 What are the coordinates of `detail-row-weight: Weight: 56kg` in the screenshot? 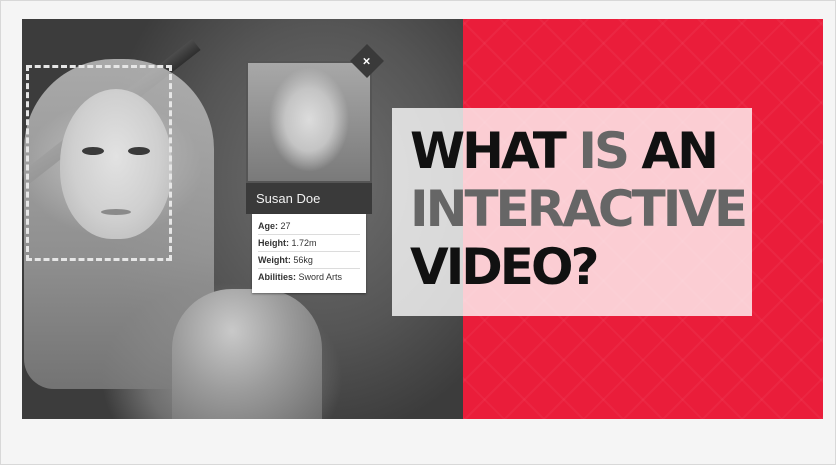 It's located at (309, 260).